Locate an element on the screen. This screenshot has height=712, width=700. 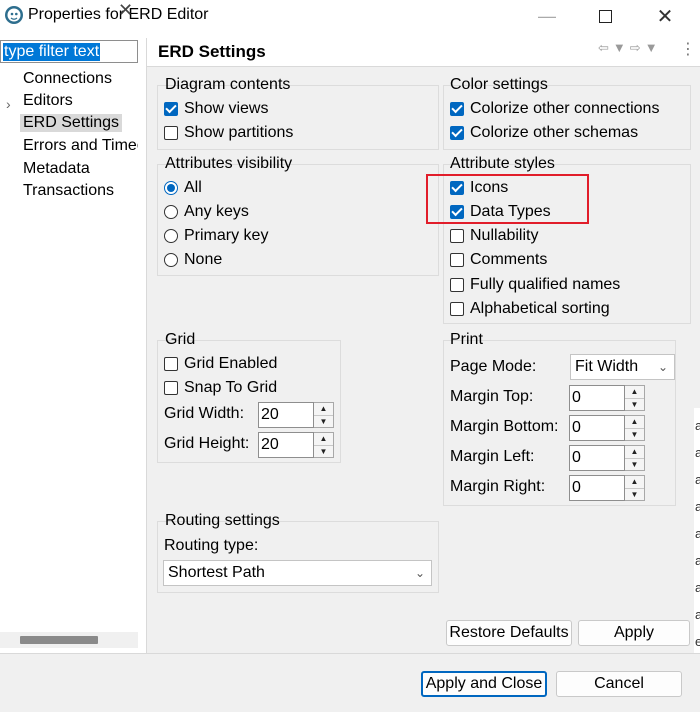
grid-label: Grid is located at coordinates (180, 339).